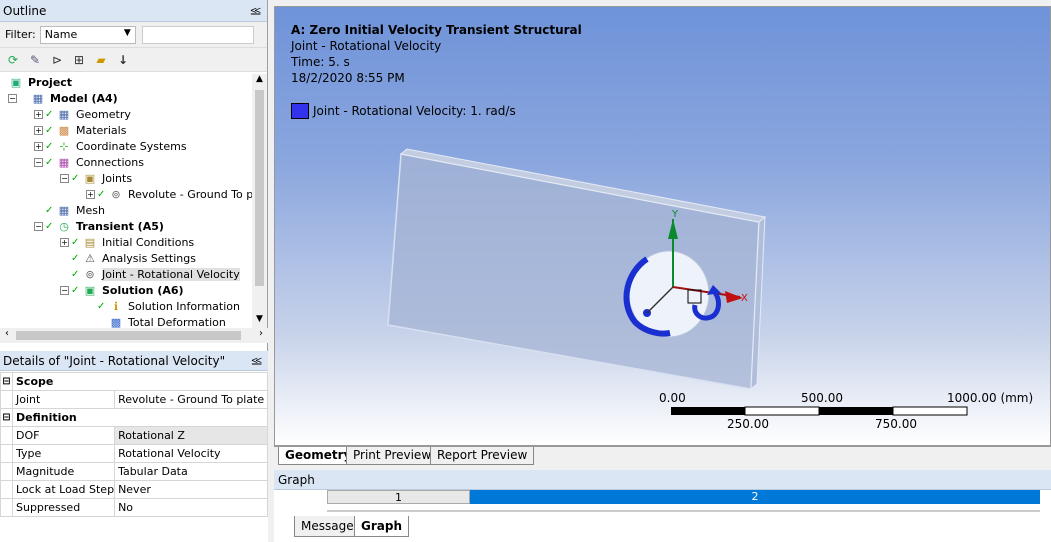 This screenshot has width=1051, height=542. Describe the element at coordinates (191, 435) in the screenshot. I see `details-value: Rotational Z` at that location.